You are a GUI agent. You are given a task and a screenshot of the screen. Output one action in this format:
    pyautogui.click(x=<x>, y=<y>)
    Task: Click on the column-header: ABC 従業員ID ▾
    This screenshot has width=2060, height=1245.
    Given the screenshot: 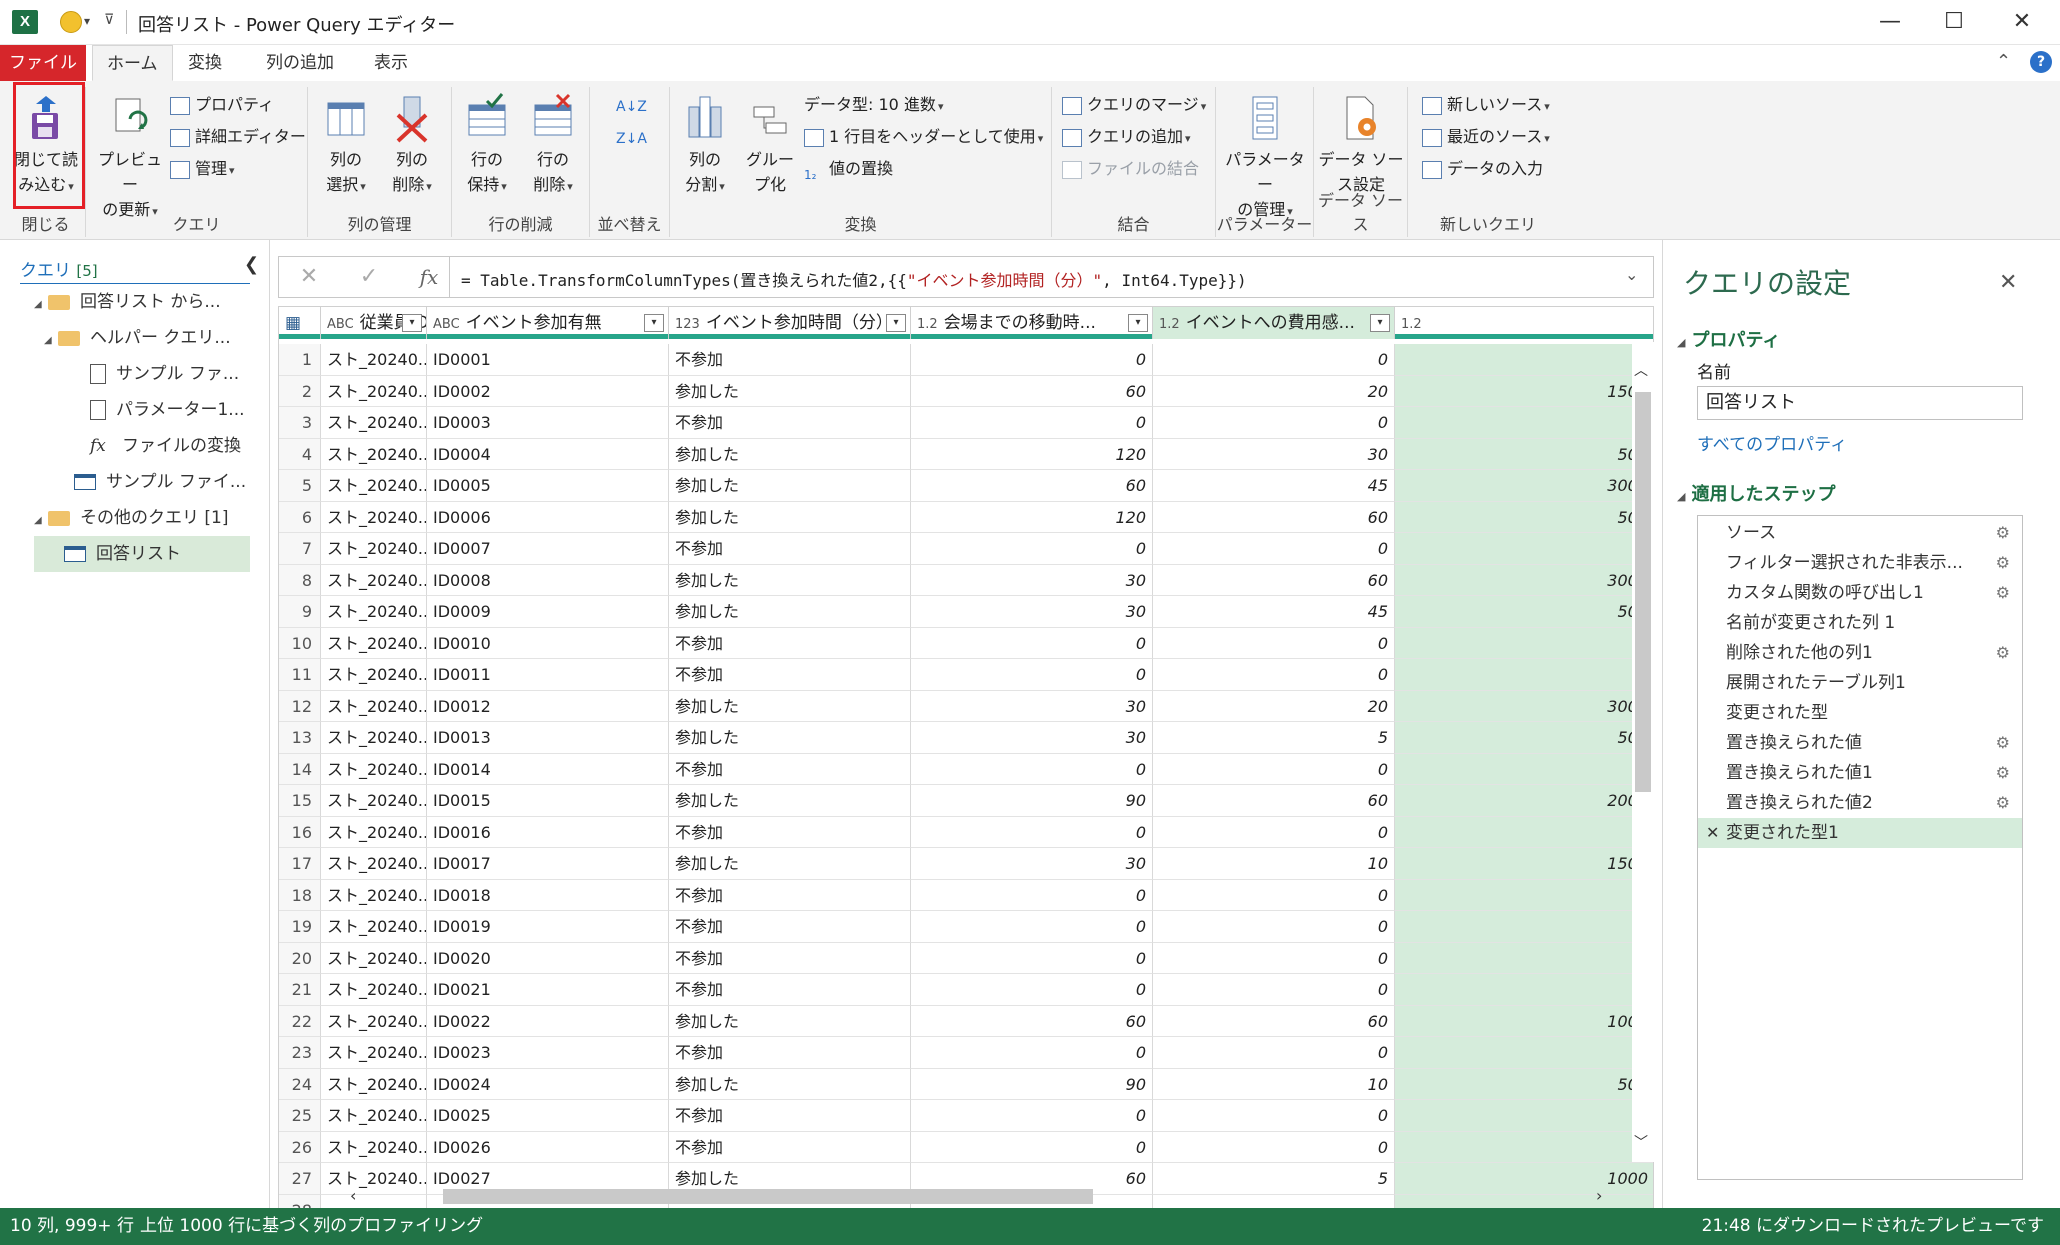 What is the action you would take?
    pyautogui.click(x=374, y=323)
    